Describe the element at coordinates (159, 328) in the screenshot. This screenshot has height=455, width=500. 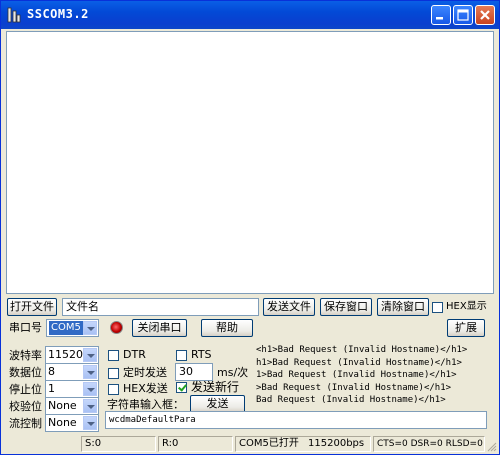
I see `close-port-button: 关闭串口` at that location.